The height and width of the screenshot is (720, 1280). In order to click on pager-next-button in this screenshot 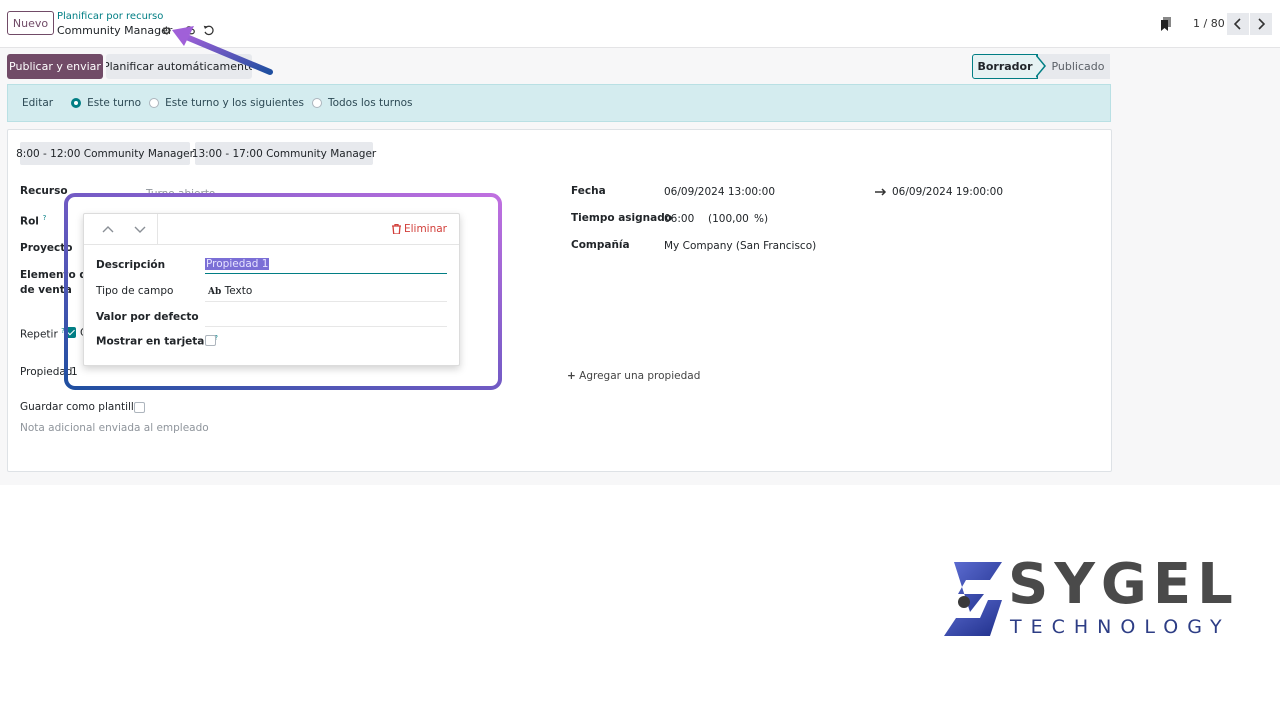, I will do `click(1261, 24)`.